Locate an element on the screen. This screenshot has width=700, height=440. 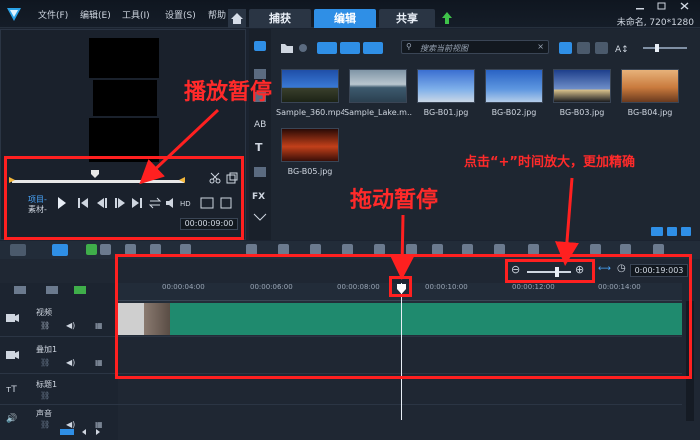
arrow-to-playhead is located at coordinates (402, 247).